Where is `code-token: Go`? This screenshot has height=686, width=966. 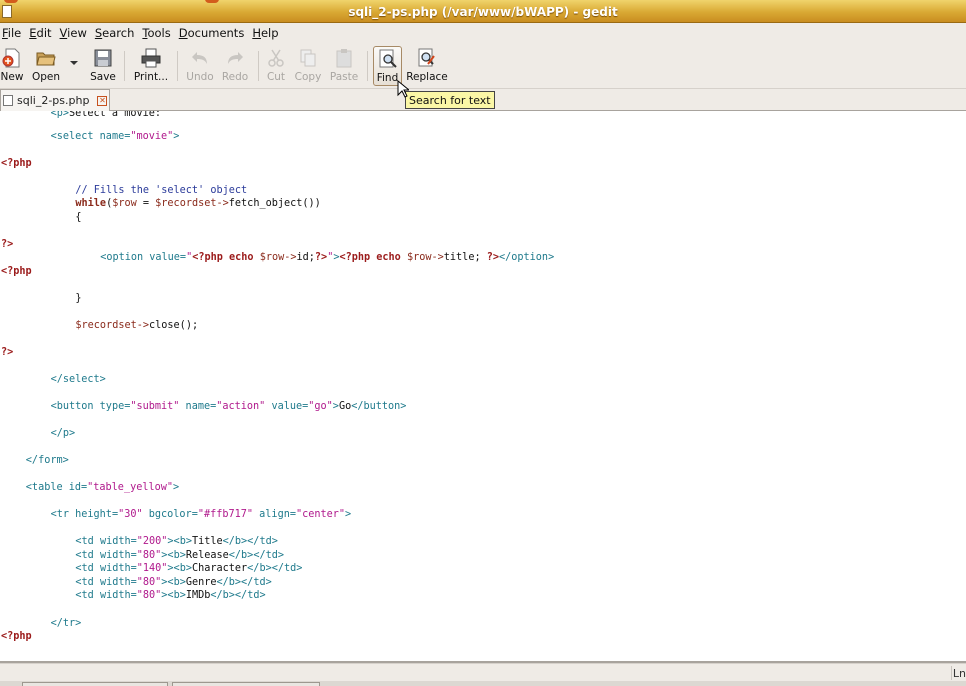
code-token: Go is located at coordinates (345, 406).